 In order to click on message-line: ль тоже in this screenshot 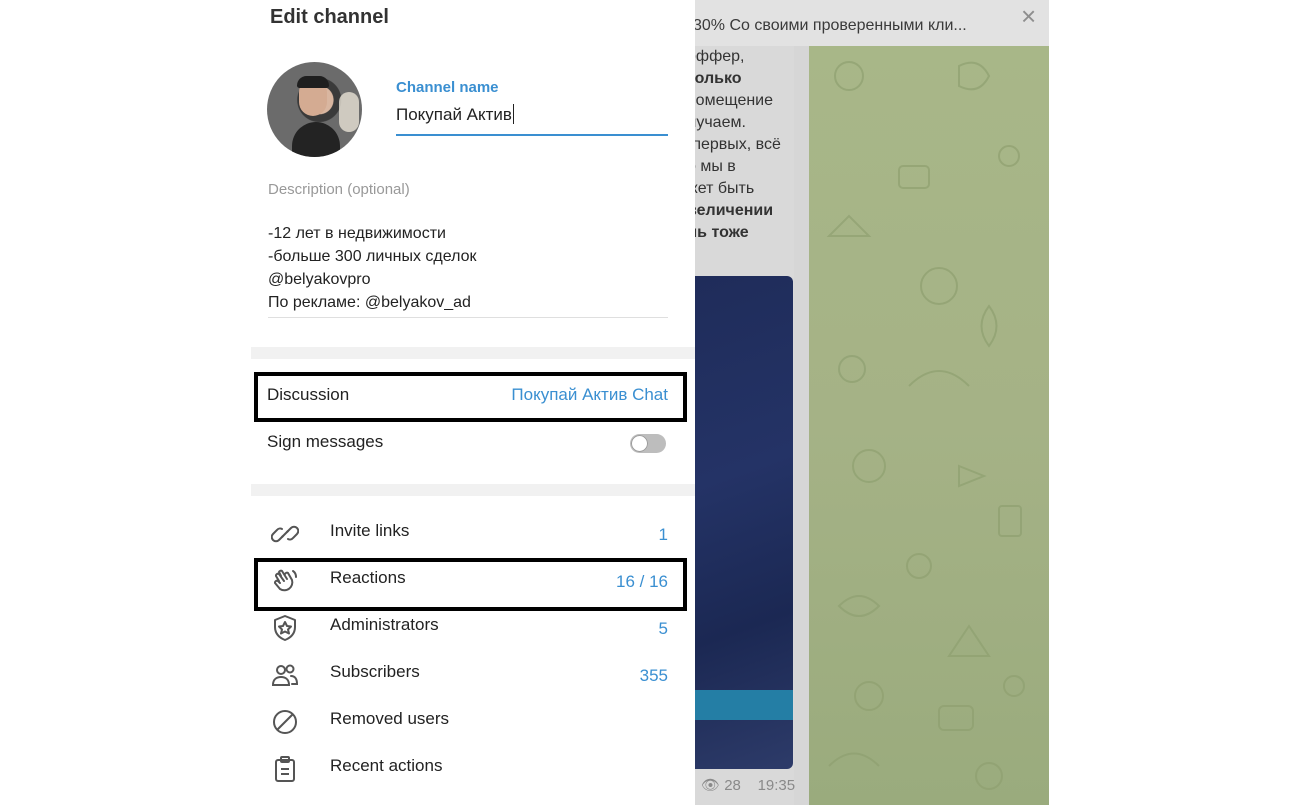, I will do `click(722, 232)`.